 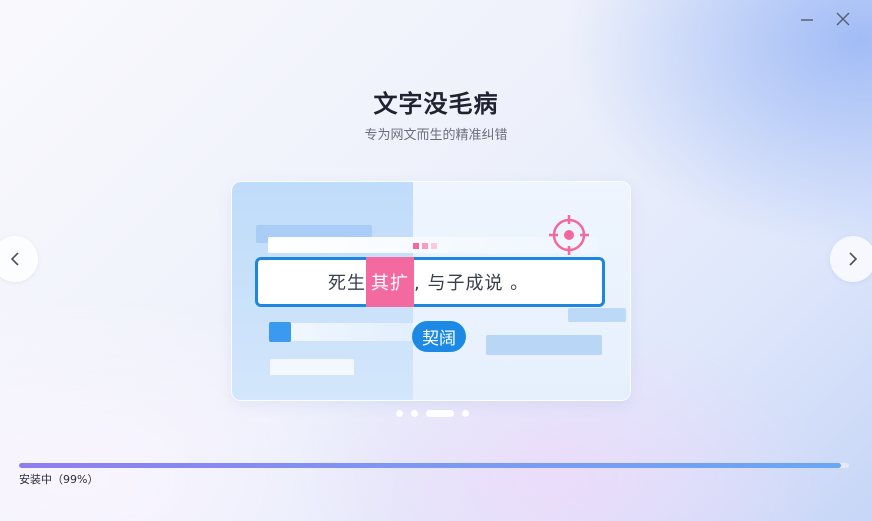 I want to click on error-highlight: 其扩, so click(x=390, y=282).